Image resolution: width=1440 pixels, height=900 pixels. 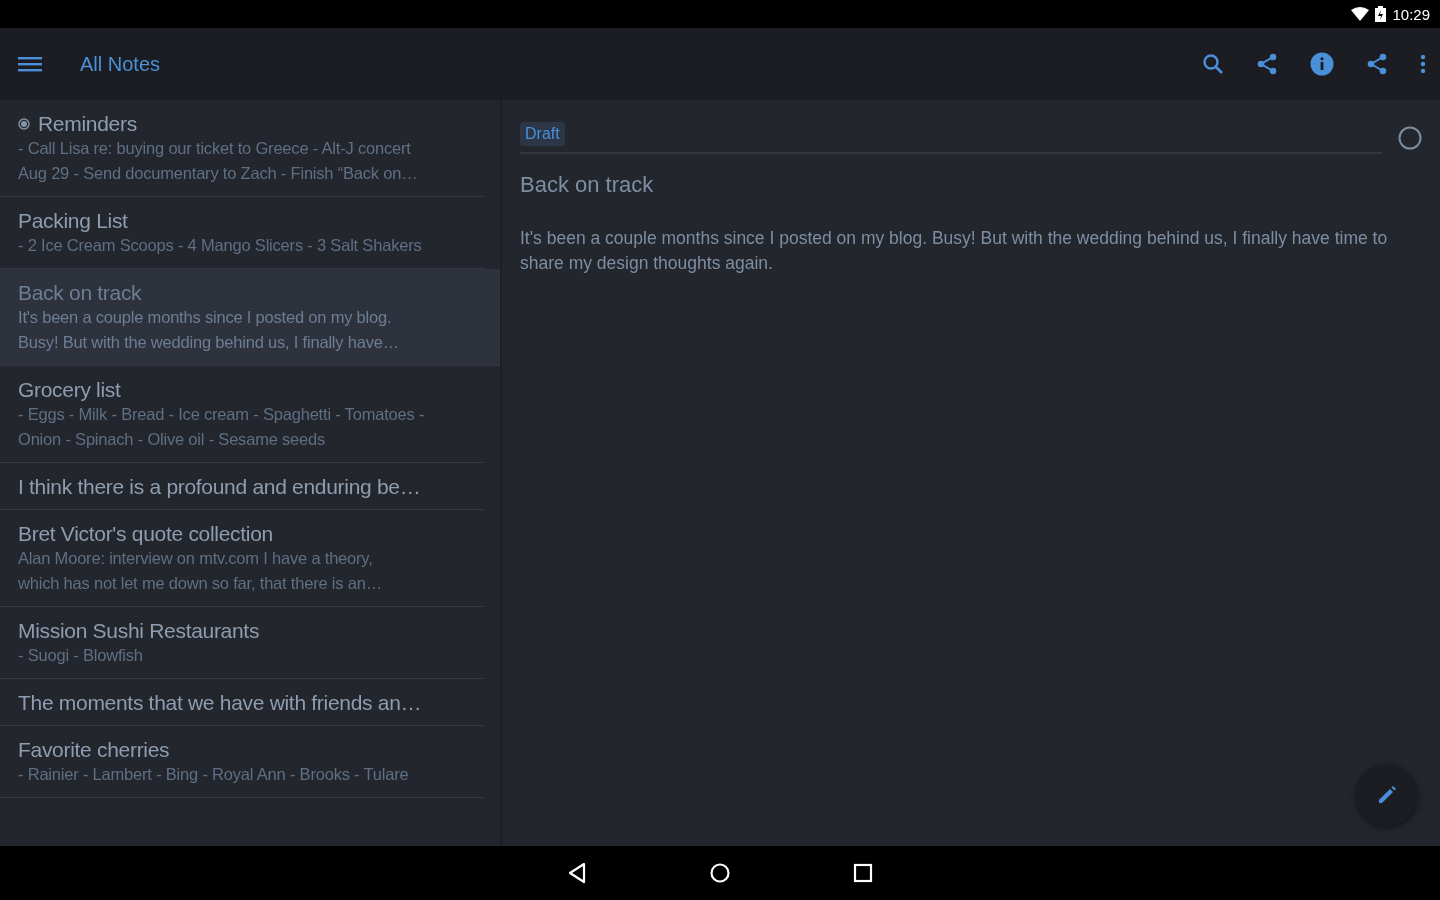 What do you see at coordinates (587, 185) in the screenshot?
I see `note-heading: Back on track` at bounding box center [587, 185].